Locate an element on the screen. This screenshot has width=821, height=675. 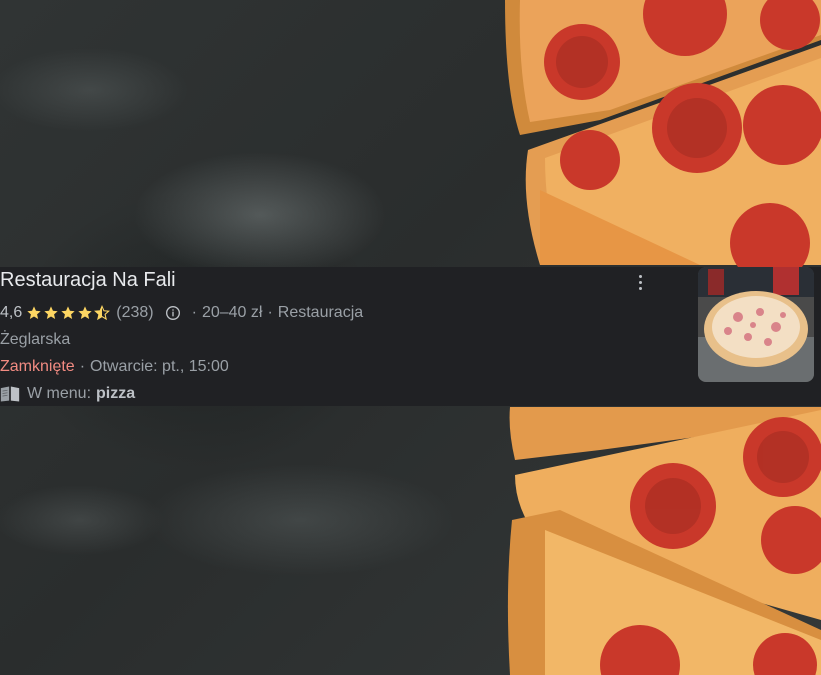
place-subcategory: Żeglarska is located at coordinates (35, 339).